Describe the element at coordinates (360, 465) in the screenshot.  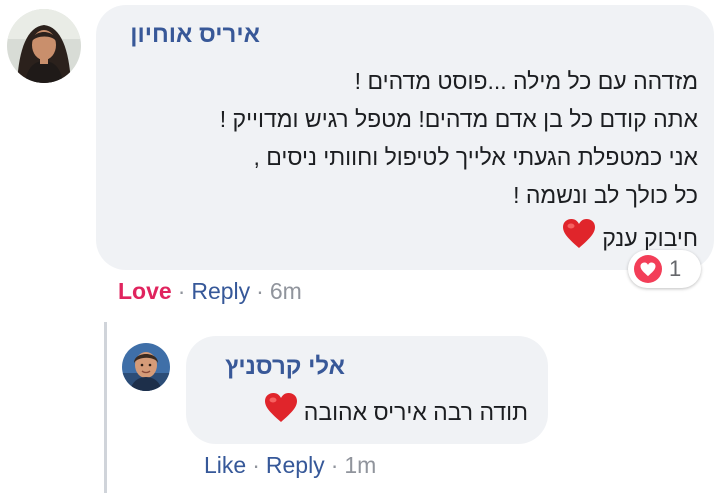
I see `reply-timestamp: 1m` at that location.